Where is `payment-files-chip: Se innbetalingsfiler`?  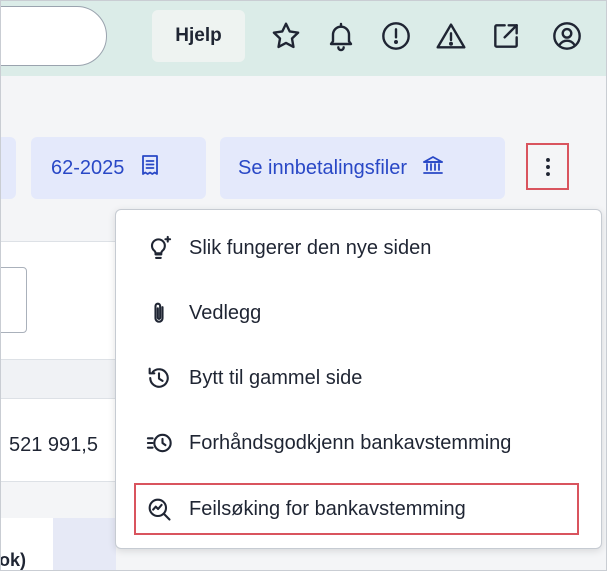
payment-files-chip: Se innbetalingsfiler is located at coordinates (362, 168).